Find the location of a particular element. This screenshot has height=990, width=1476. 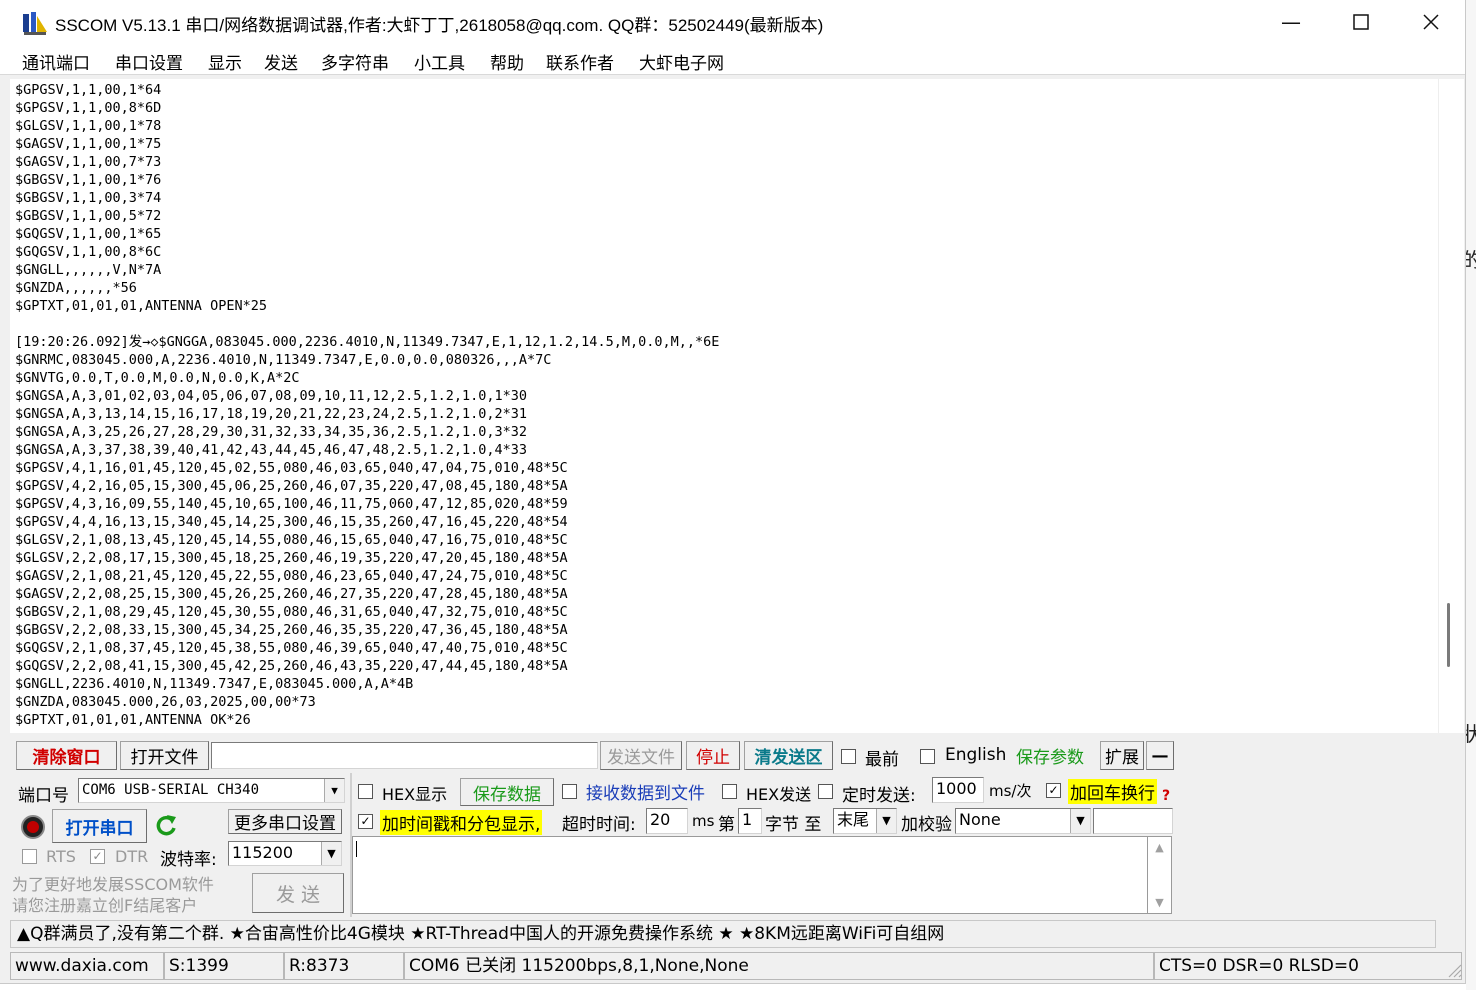

baud-select-value: 115200 is located at coordinates (263, 852).